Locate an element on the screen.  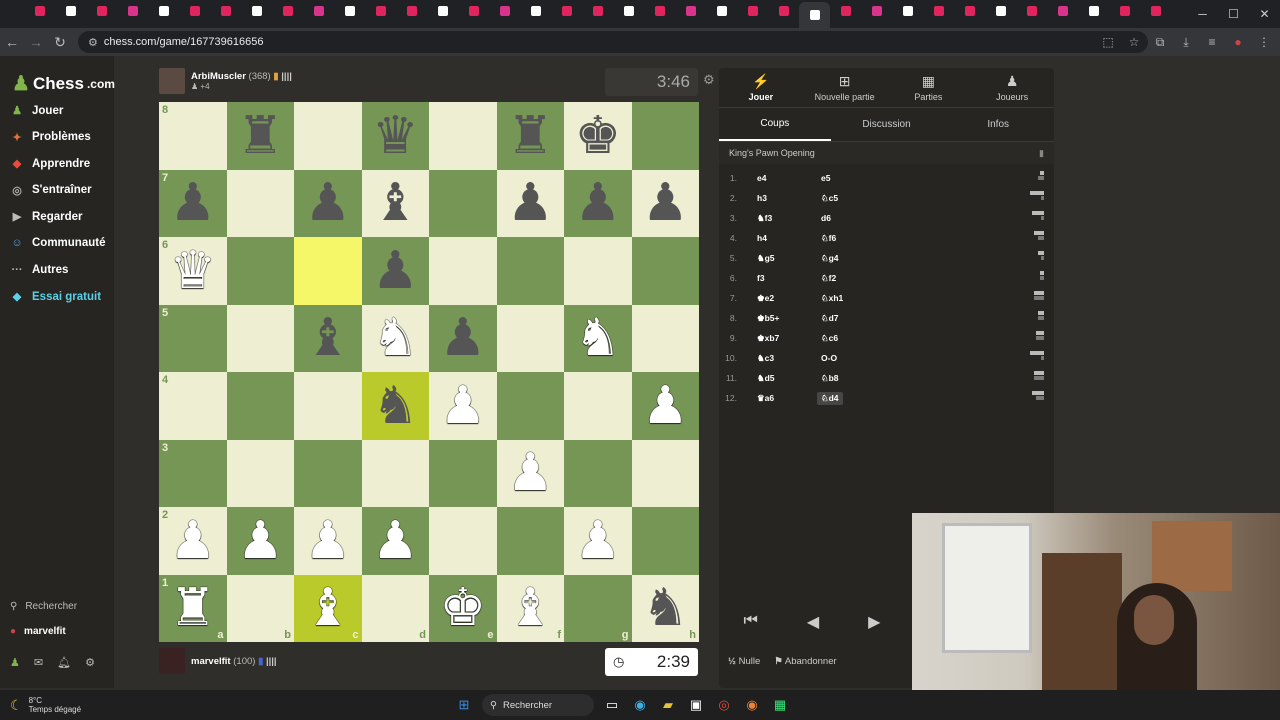
opening-book-icon: ▮ is located at coordinates (1041, 153).